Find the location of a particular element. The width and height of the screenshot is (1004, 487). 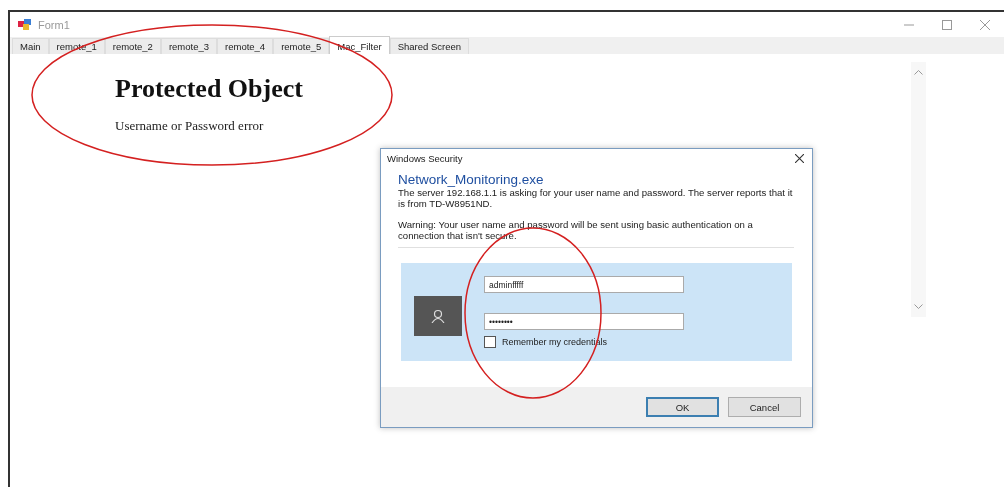

maximize-icon is located at coordinates (947, 24).